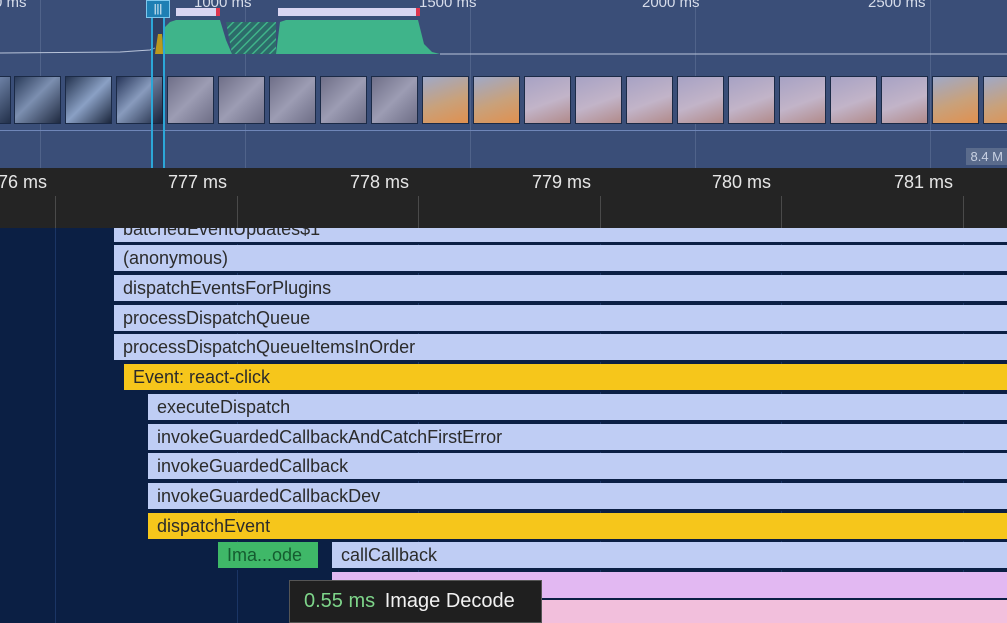  I want to click on overview-selection-window, so click(158, 84).